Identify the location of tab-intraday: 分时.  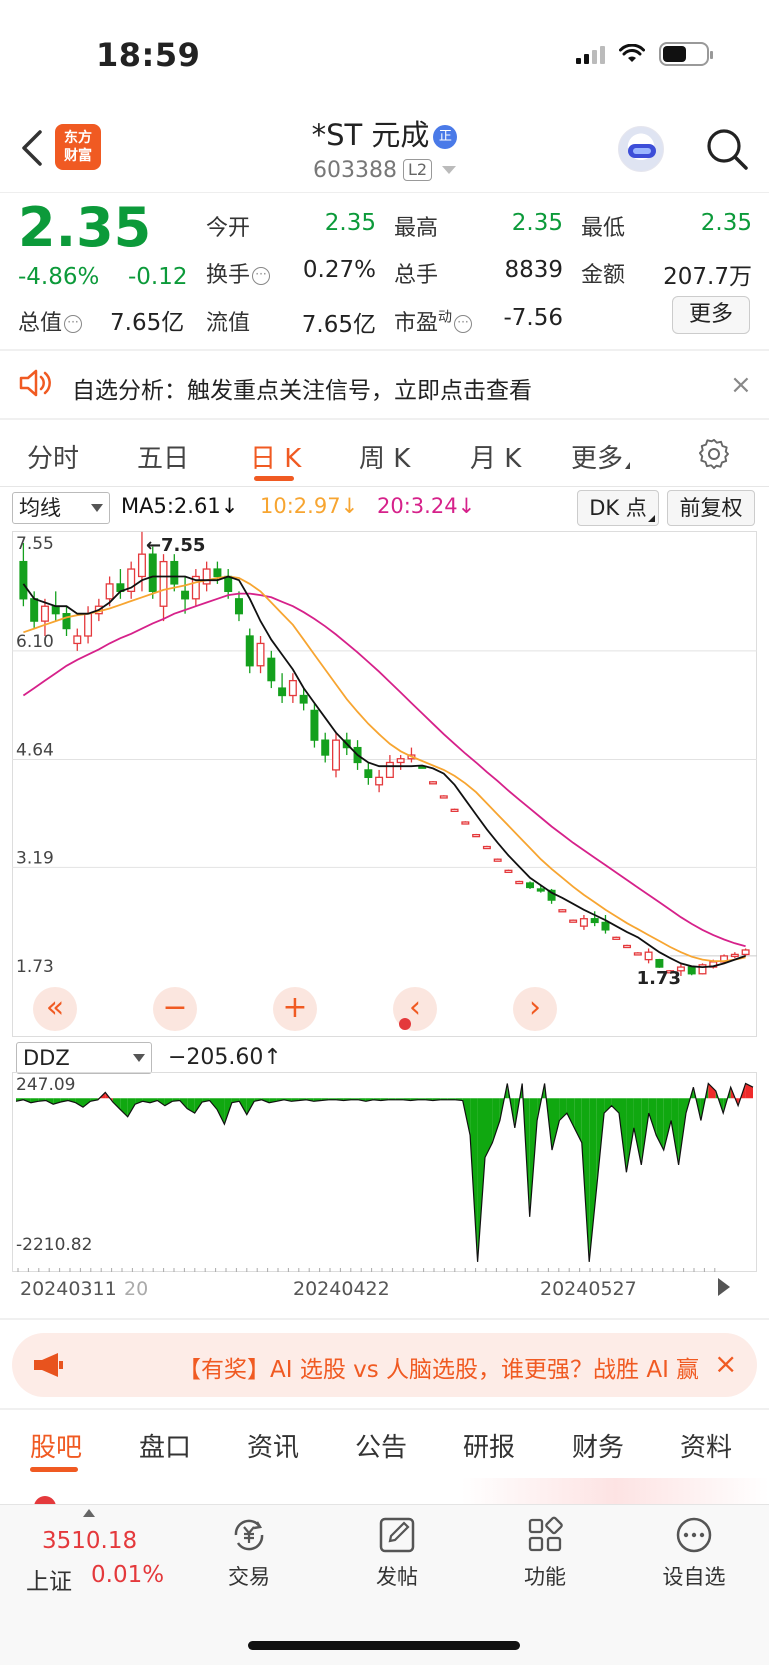
(53, 456).